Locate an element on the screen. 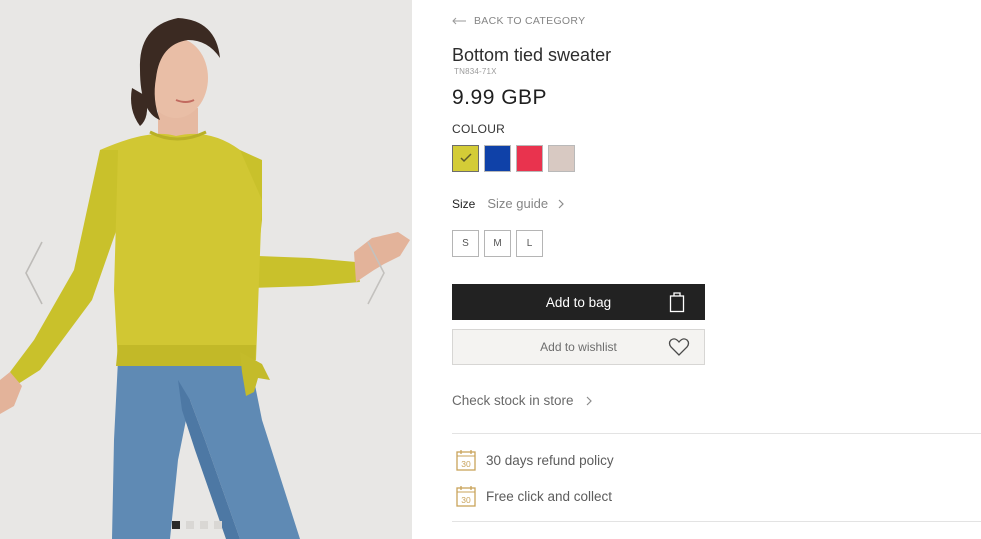  colour-label: COLOUR is located at coordinates (479, 129).